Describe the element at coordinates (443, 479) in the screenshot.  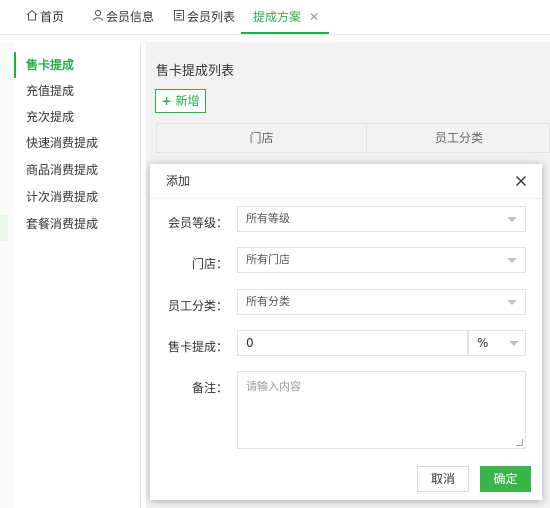
I see `cancel-button: 取消` at that location.